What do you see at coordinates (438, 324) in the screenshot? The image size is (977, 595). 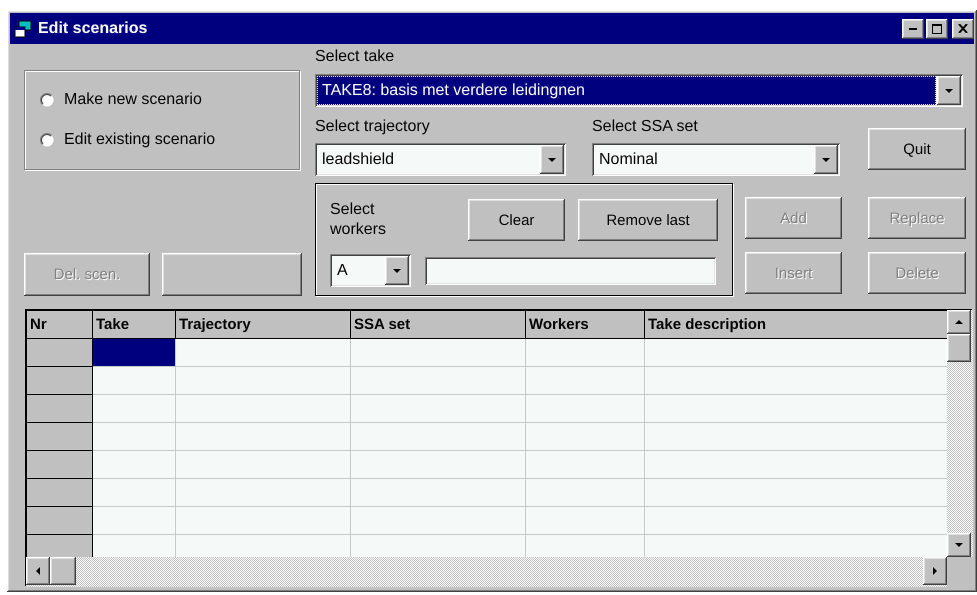 I see `column-header: SSA set` at bounding box center [438, 324].